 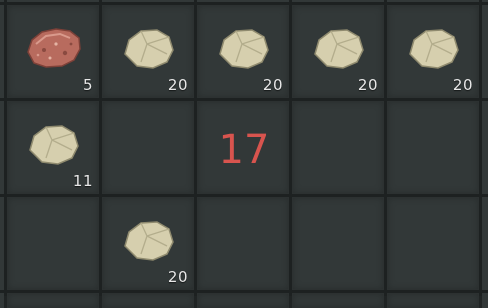 I want to click on inventory-slot: 11, so click(x=53, y=147).